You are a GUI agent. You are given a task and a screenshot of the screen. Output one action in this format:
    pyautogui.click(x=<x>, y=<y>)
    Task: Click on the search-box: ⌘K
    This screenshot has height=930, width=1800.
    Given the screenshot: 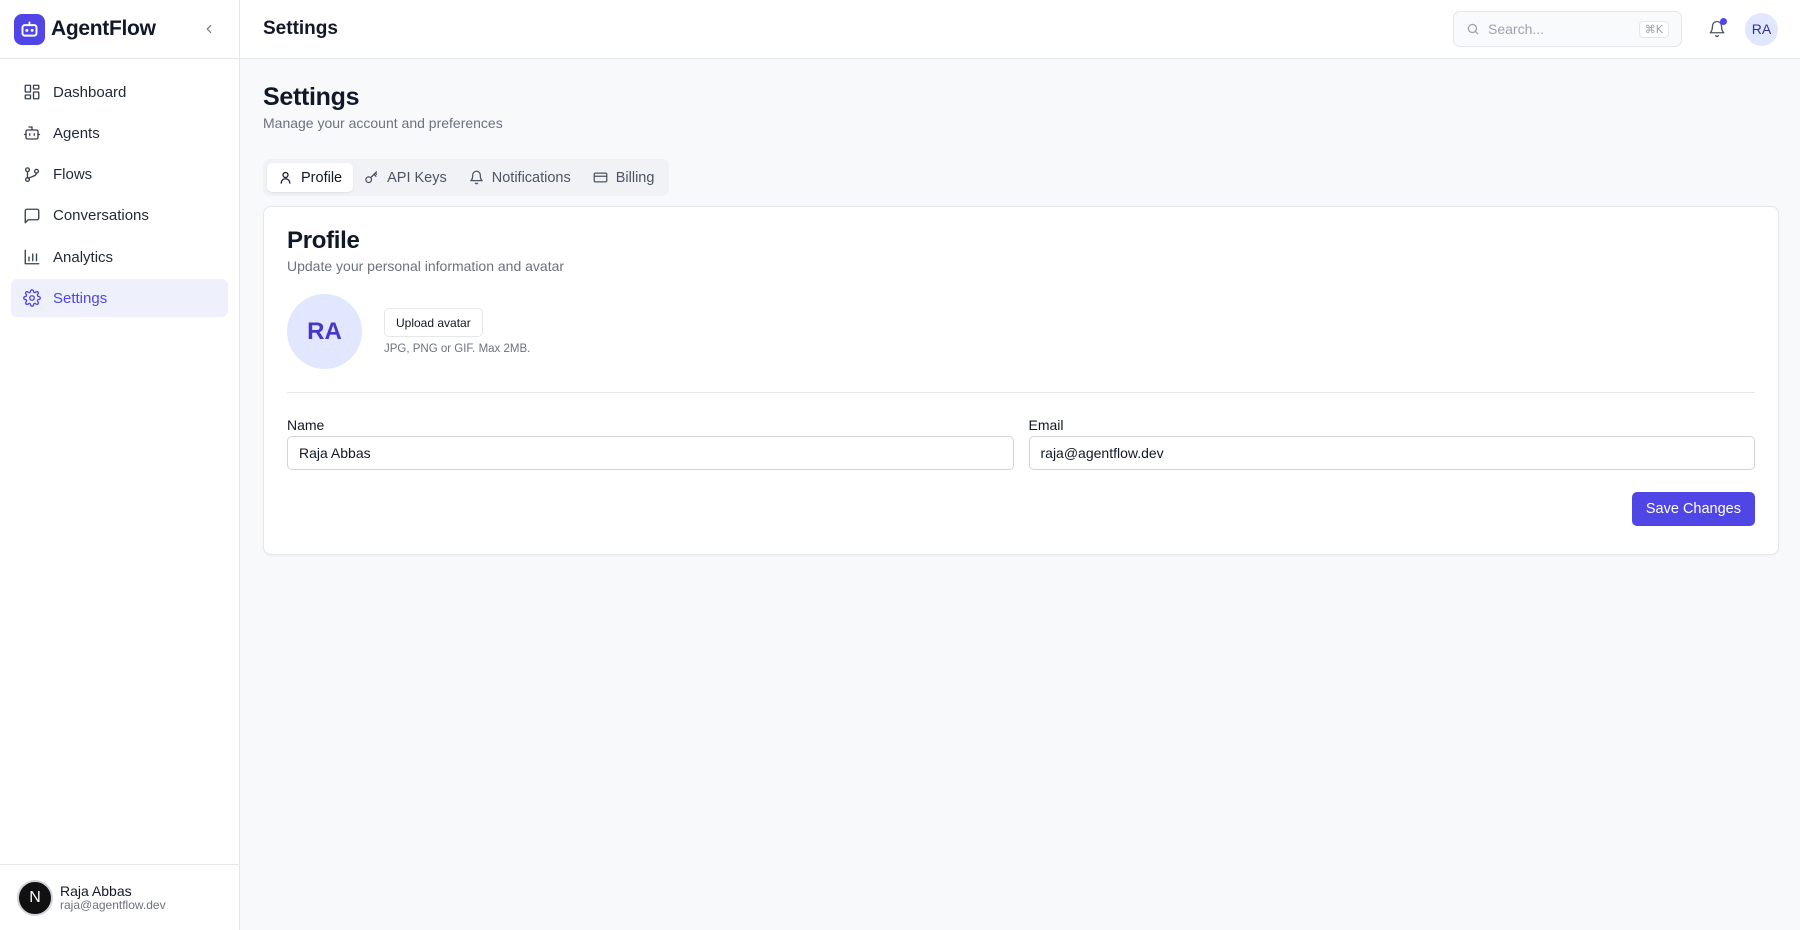 What is the action you would take?
    pyautogui.click(x=1567, y=29)
    